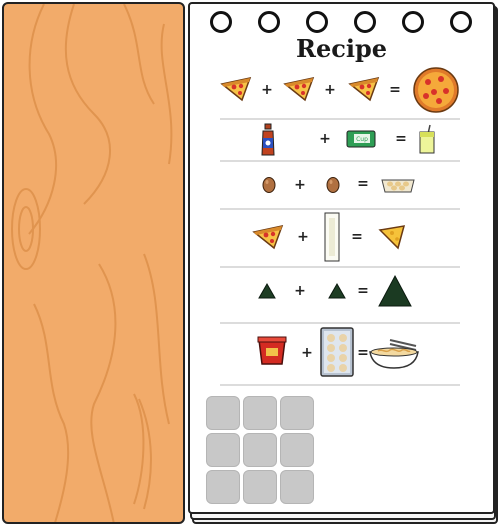 Image resolution: width=501 pixels, height=528 pixels. I want to click on large-green-pile-icon, so click(395, 290).